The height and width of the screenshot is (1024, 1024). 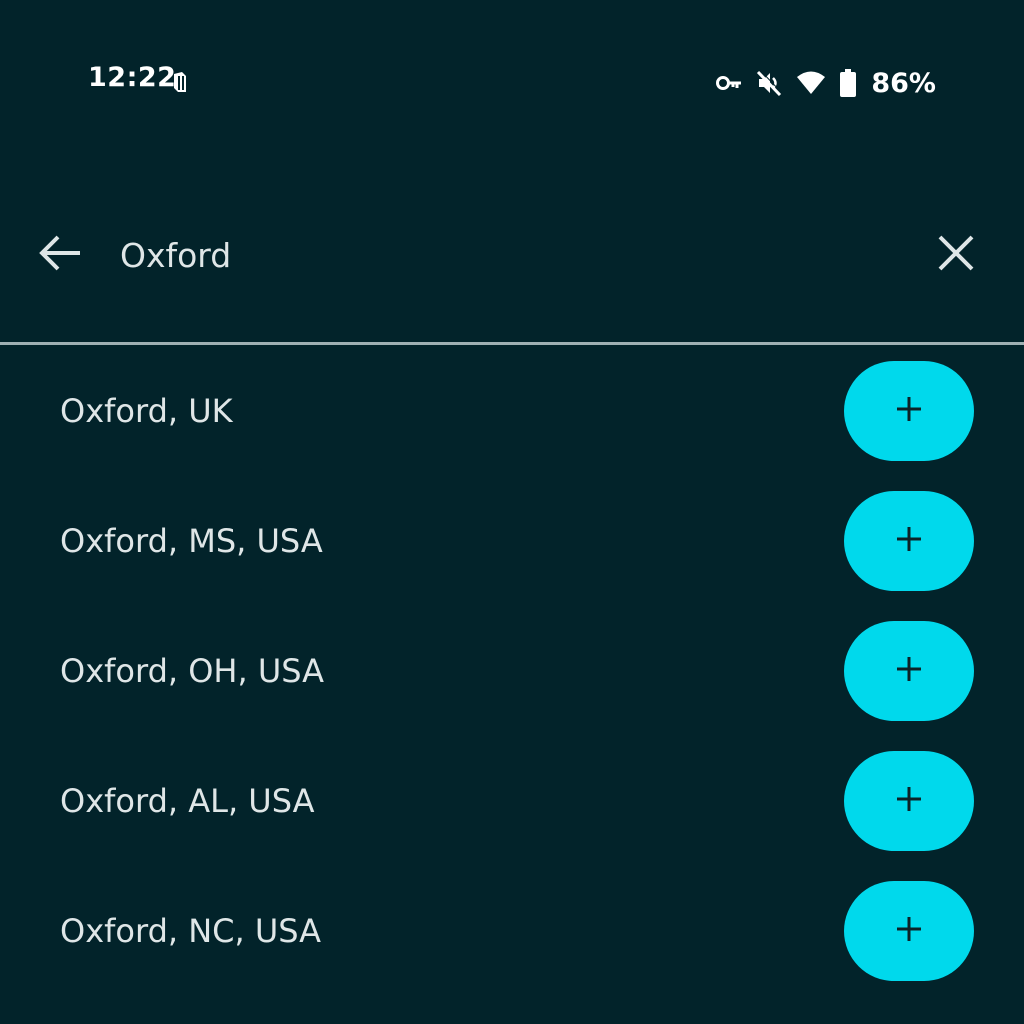 I want to click on result-label: Oxford, MS, USA, so click(x=191, y=541).